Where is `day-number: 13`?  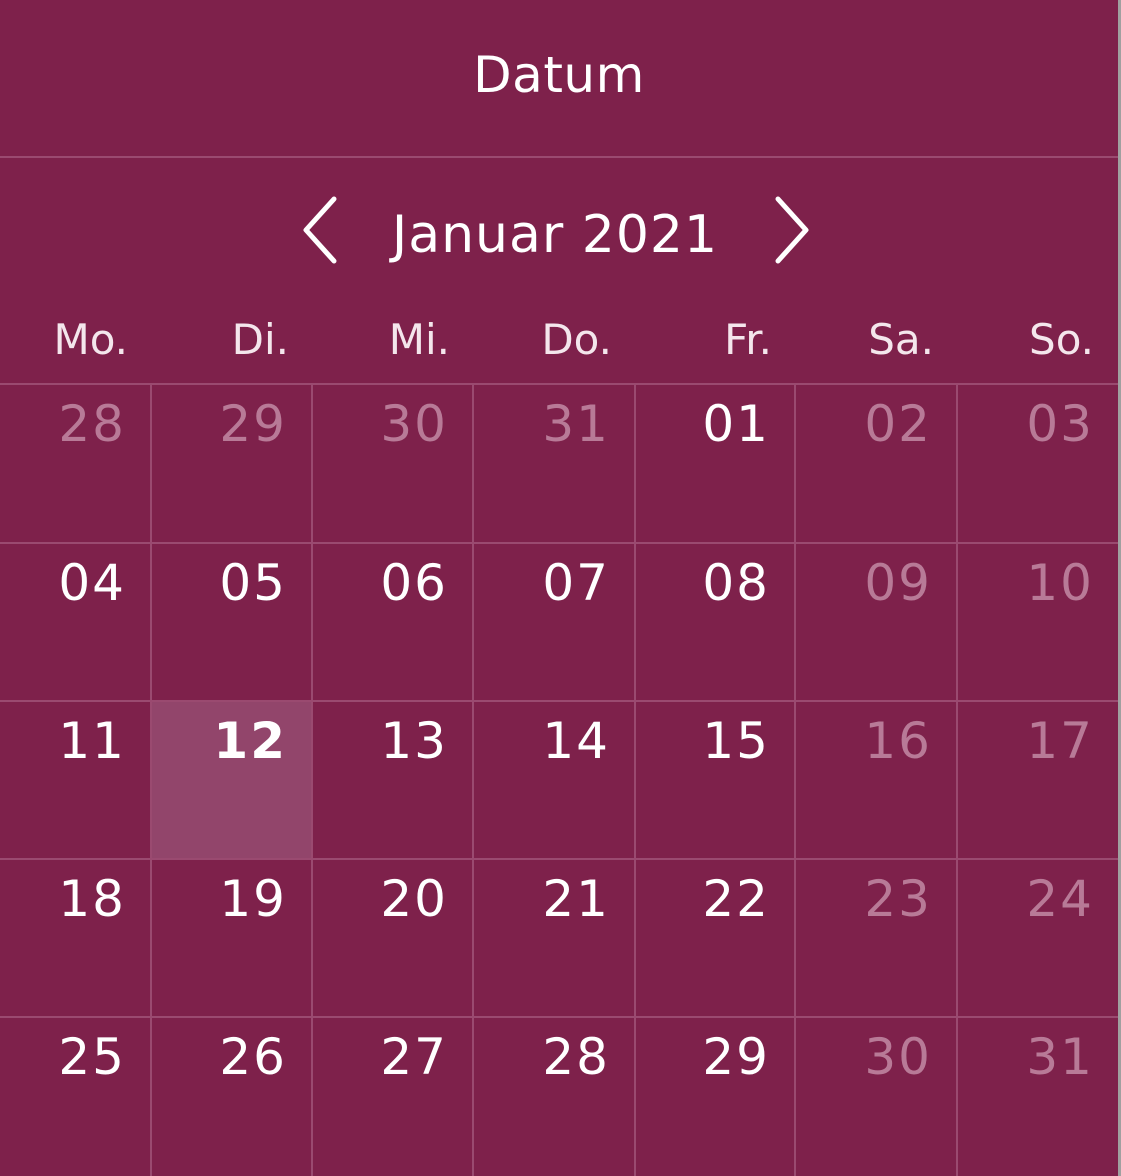 day-number: 13 is located at coordinates (414, 741).